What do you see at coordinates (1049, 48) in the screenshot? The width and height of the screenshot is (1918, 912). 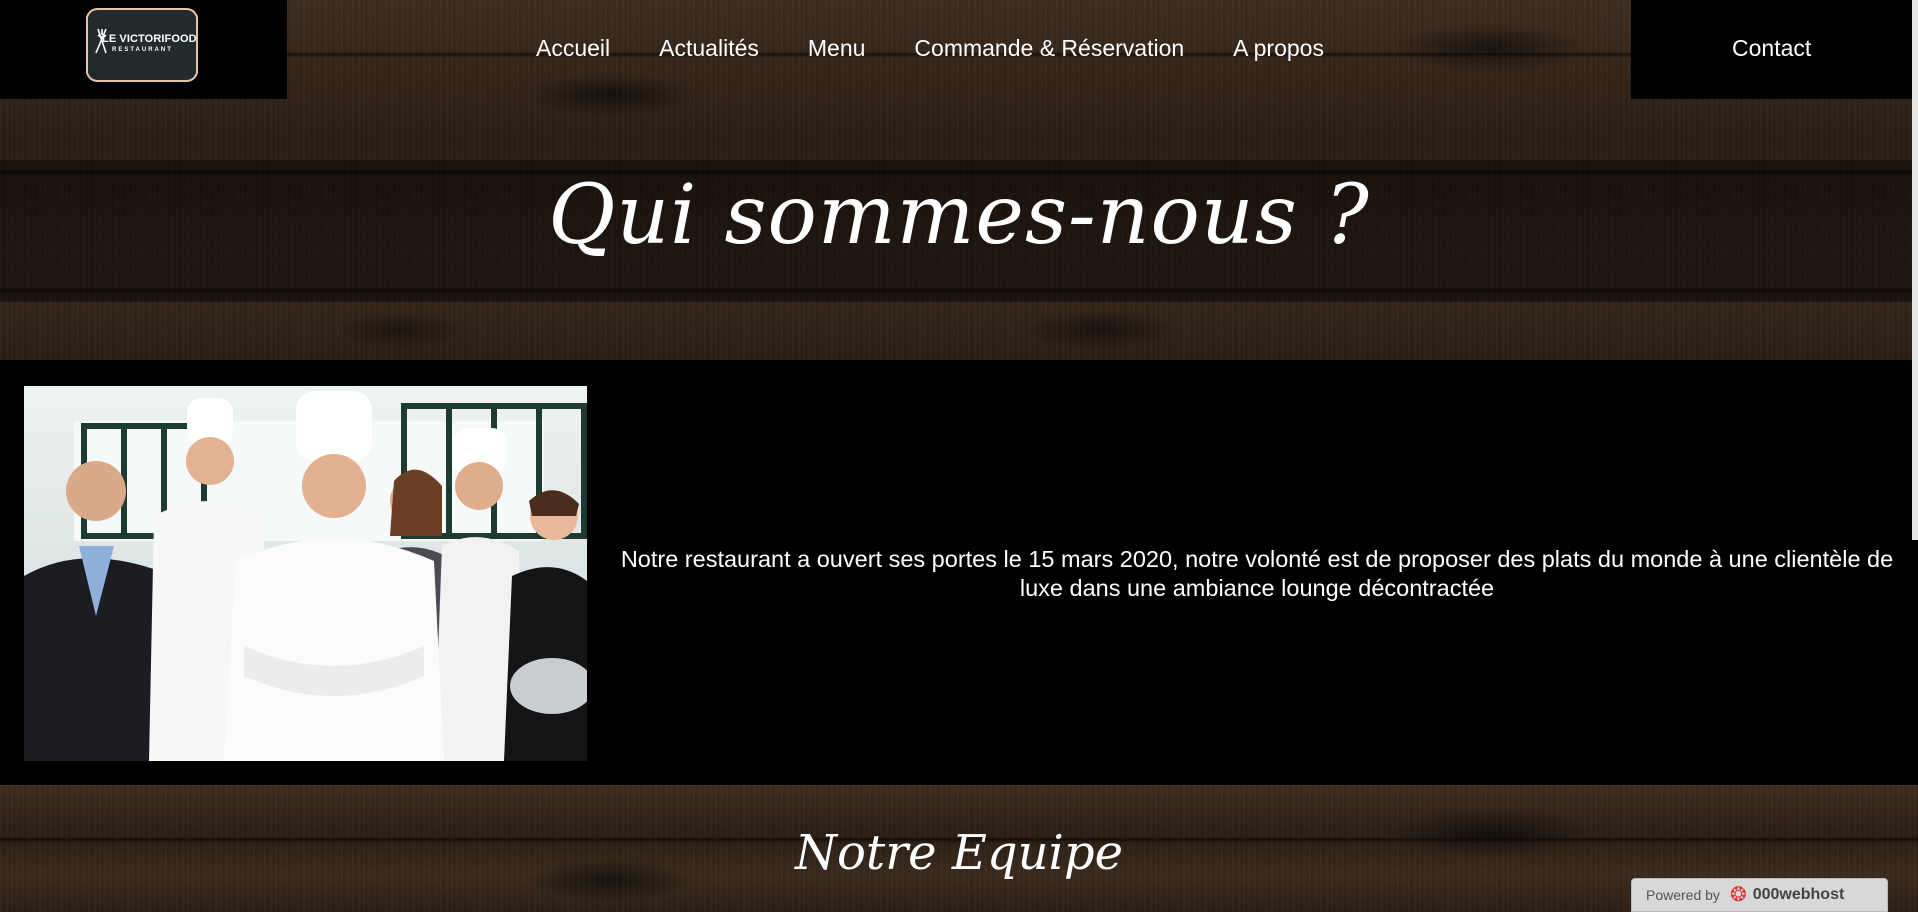 I see `nav-commande-reservation: Commande & Réservation` at bounding box center [1049, 48].